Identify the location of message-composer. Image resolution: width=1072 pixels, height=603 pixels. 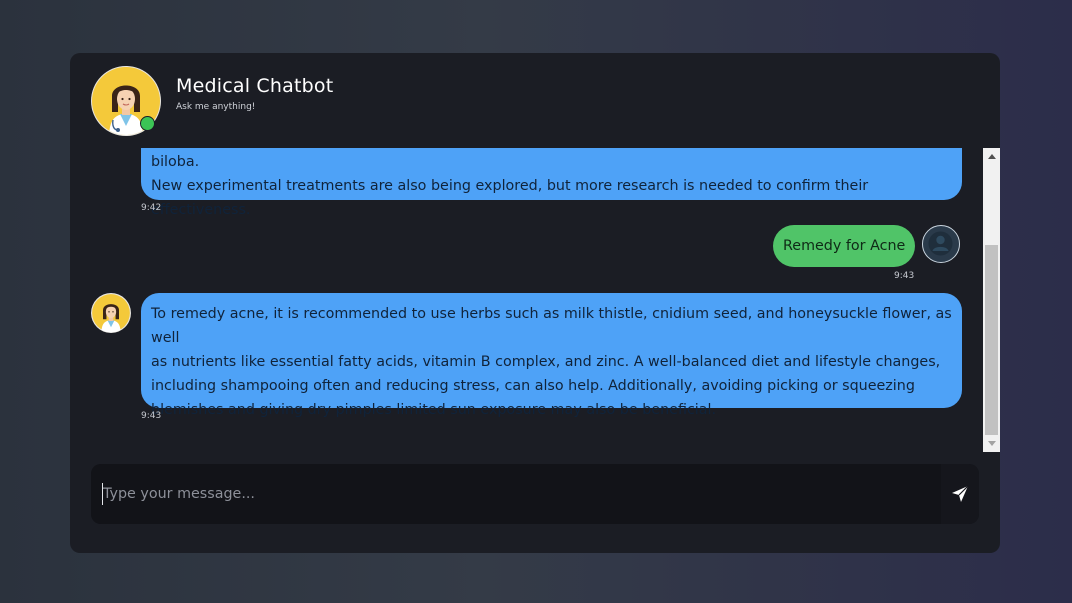
(535, 494).